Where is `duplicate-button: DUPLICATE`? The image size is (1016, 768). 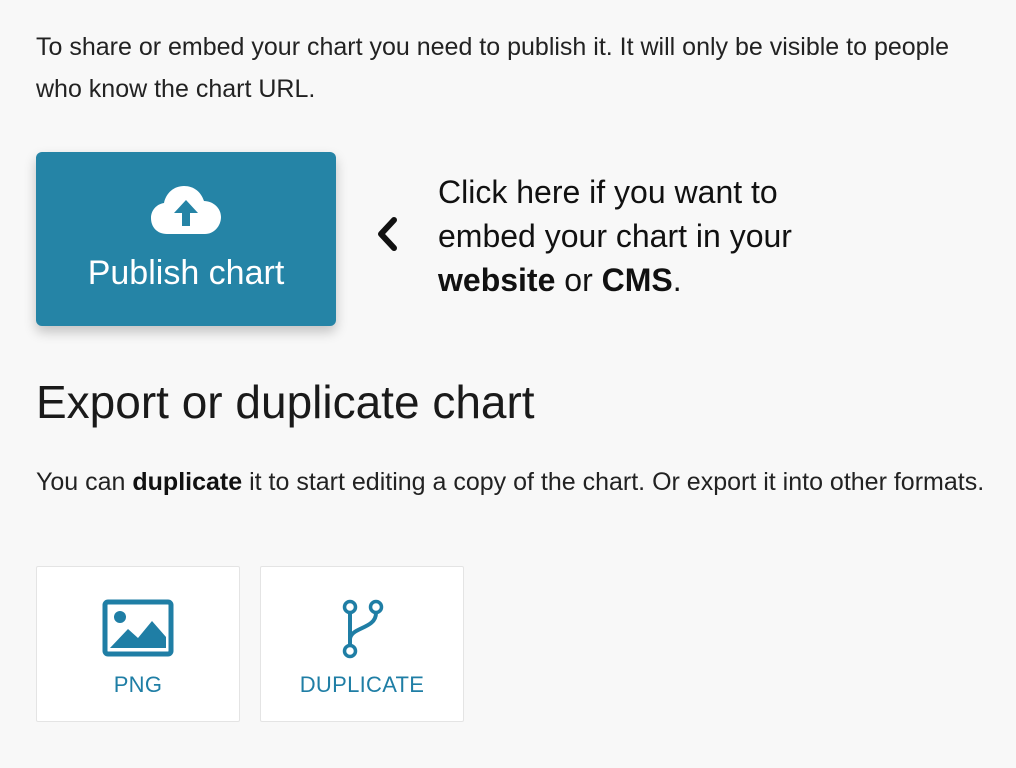
duplicate-button: DUPLICATE is located at coordinates (362, 644).